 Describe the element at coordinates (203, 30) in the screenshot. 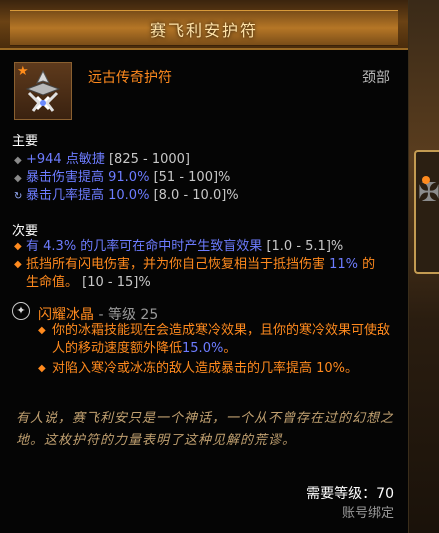

I see `item-name: 赛飞利安护符` at that location.